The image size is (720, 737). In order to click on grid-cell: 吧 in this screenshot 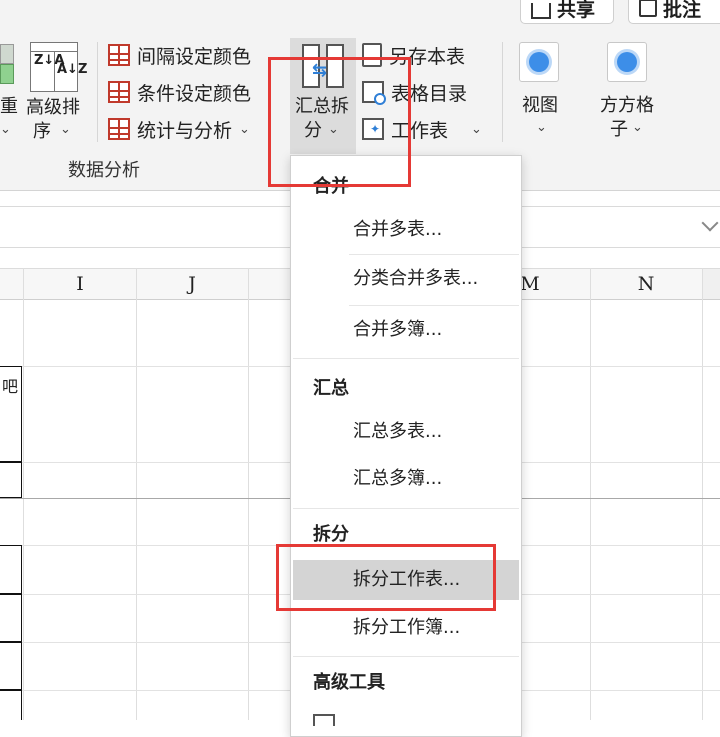, I will do `click(11, 414)`.